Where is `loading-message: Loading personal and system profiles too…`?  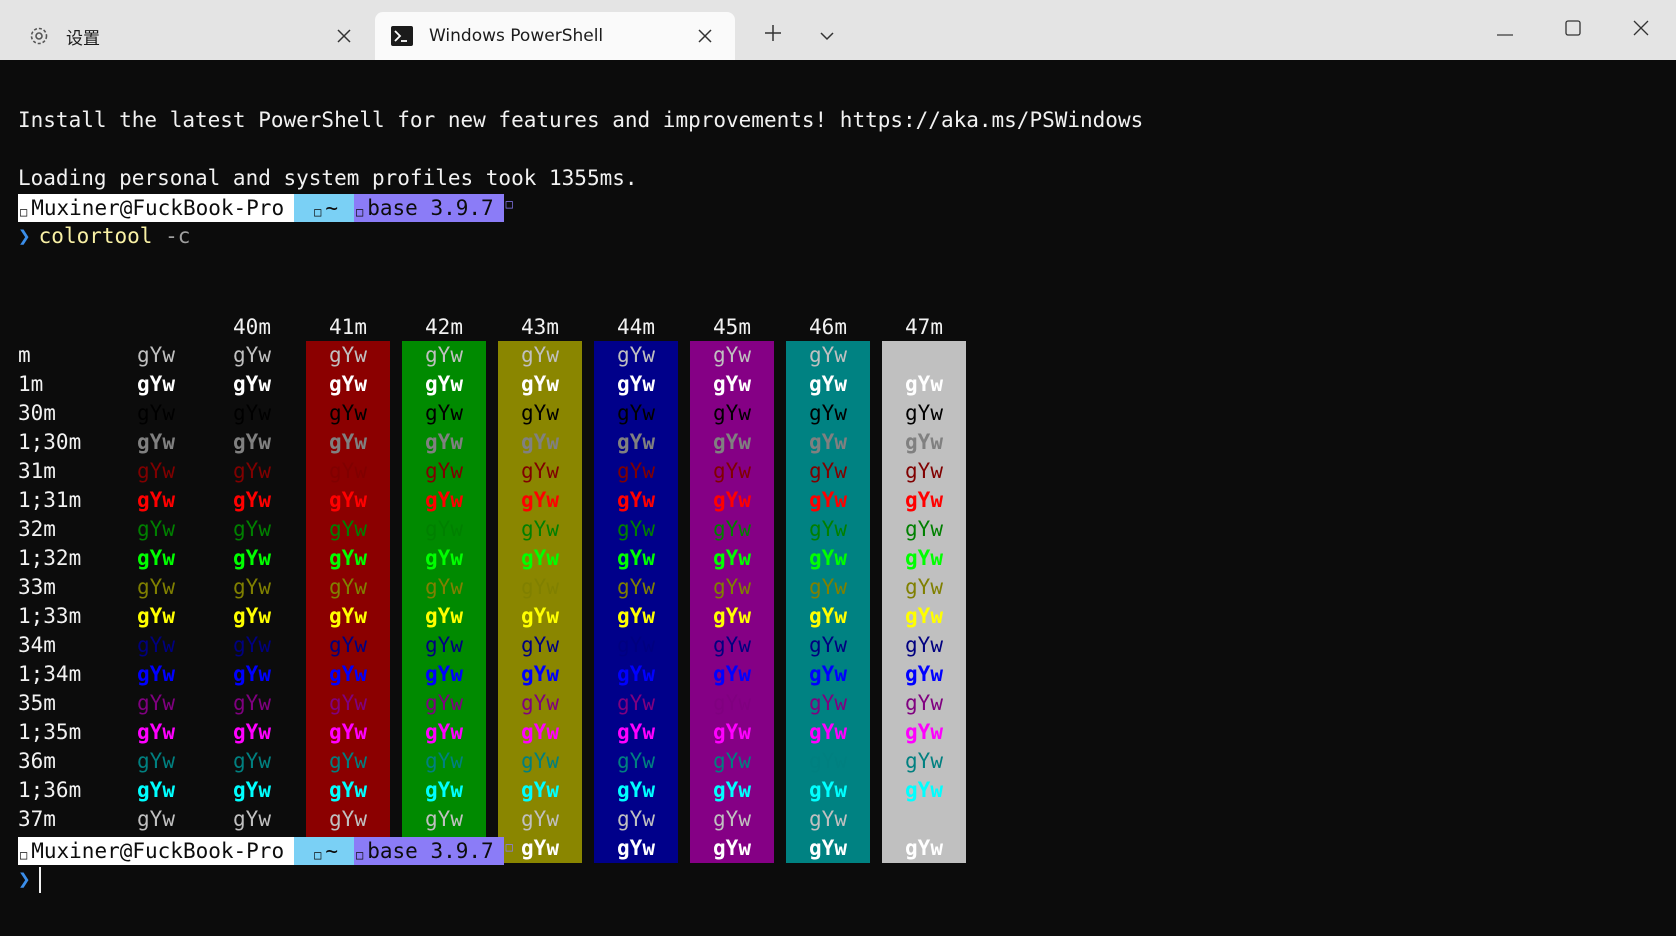 loading-message: Loading personal and system profiles too… is located at coordinates (328, 178).